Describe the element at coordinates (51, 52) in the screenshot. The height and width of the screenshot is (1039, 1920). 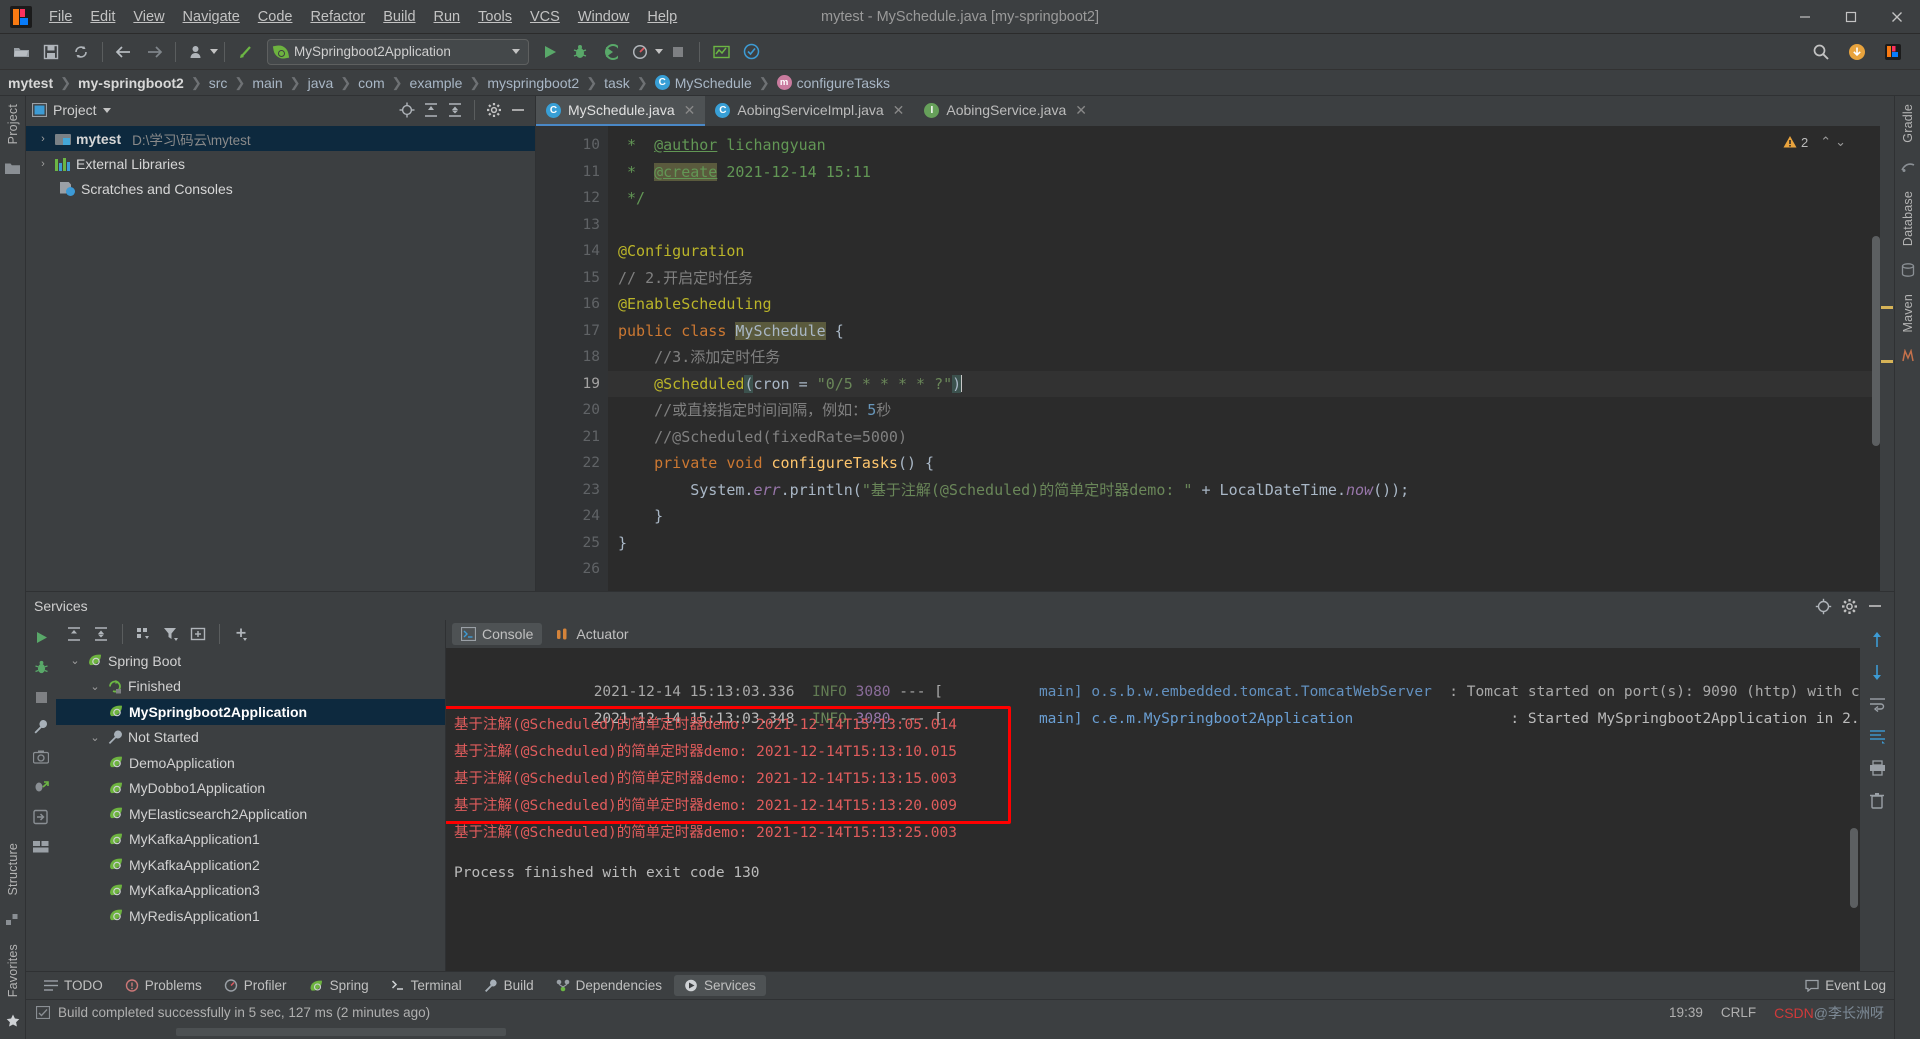
I see `save-all-icon` at that location.